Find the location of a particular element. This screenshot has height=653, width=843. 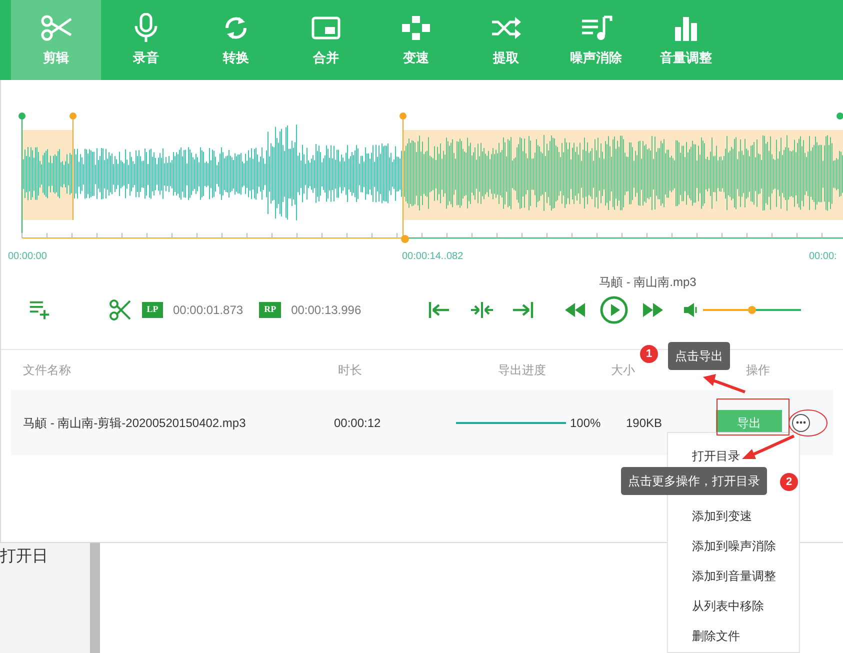

column-header: 大小 is located at coordinates (623, 370).